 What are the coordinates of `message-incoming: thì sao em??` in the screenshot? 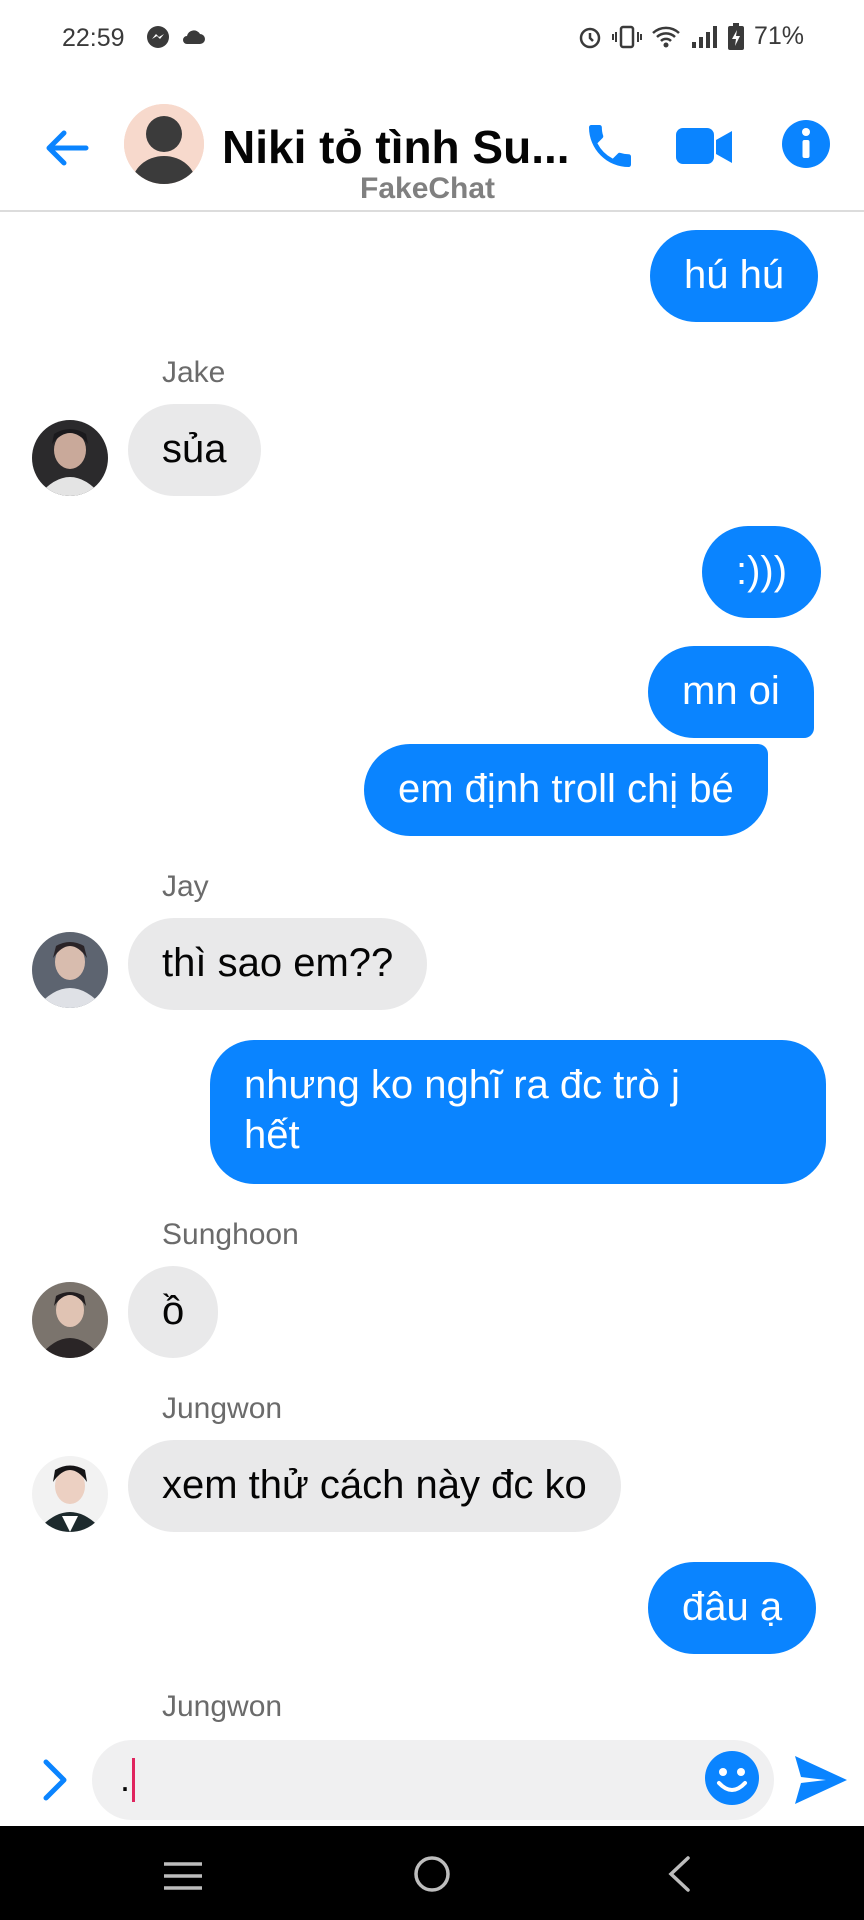 It's located at (278, 964).